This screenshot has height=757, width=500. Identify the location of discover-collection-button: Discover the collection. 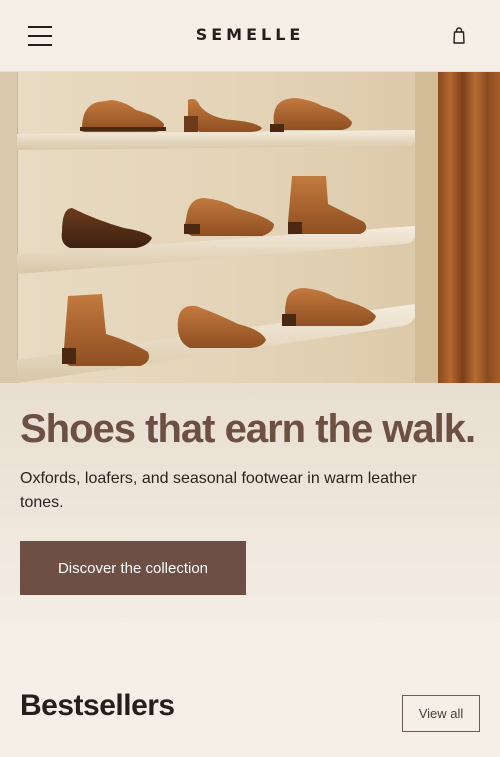
(133, 568).